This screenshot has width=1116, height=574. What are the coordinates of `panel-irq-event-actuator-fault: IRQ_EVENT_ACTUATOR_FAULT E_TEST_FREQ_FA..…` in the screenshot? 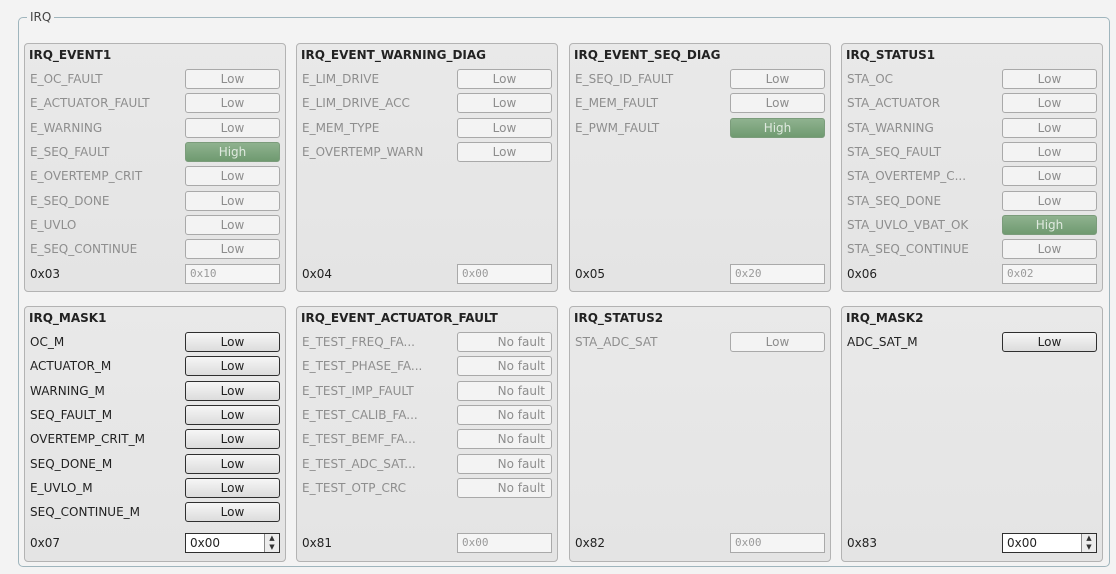 It's located at (427, 434).